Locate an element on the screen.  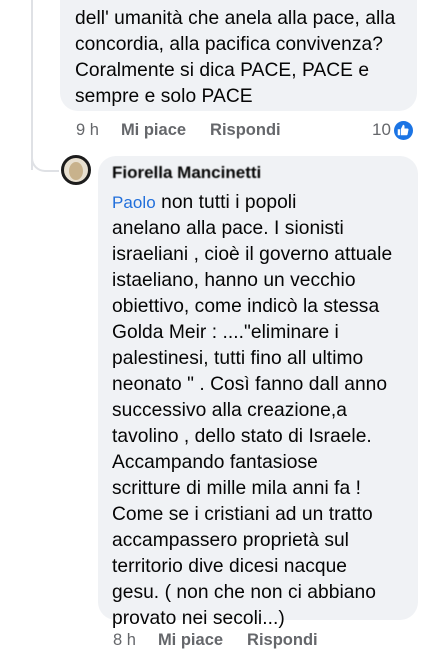
avatar is located at coordinates (76, 170).